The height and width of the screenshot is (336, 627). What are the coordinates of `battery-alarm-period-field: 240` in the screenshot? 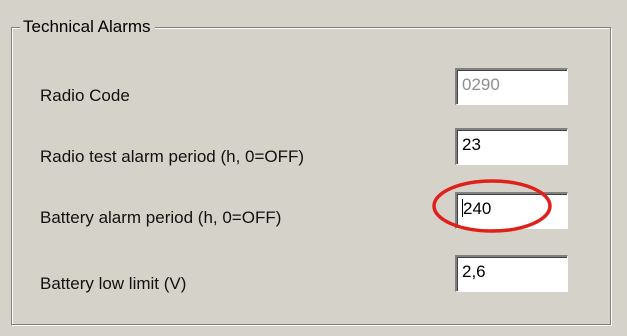 It's located at (511, 210).